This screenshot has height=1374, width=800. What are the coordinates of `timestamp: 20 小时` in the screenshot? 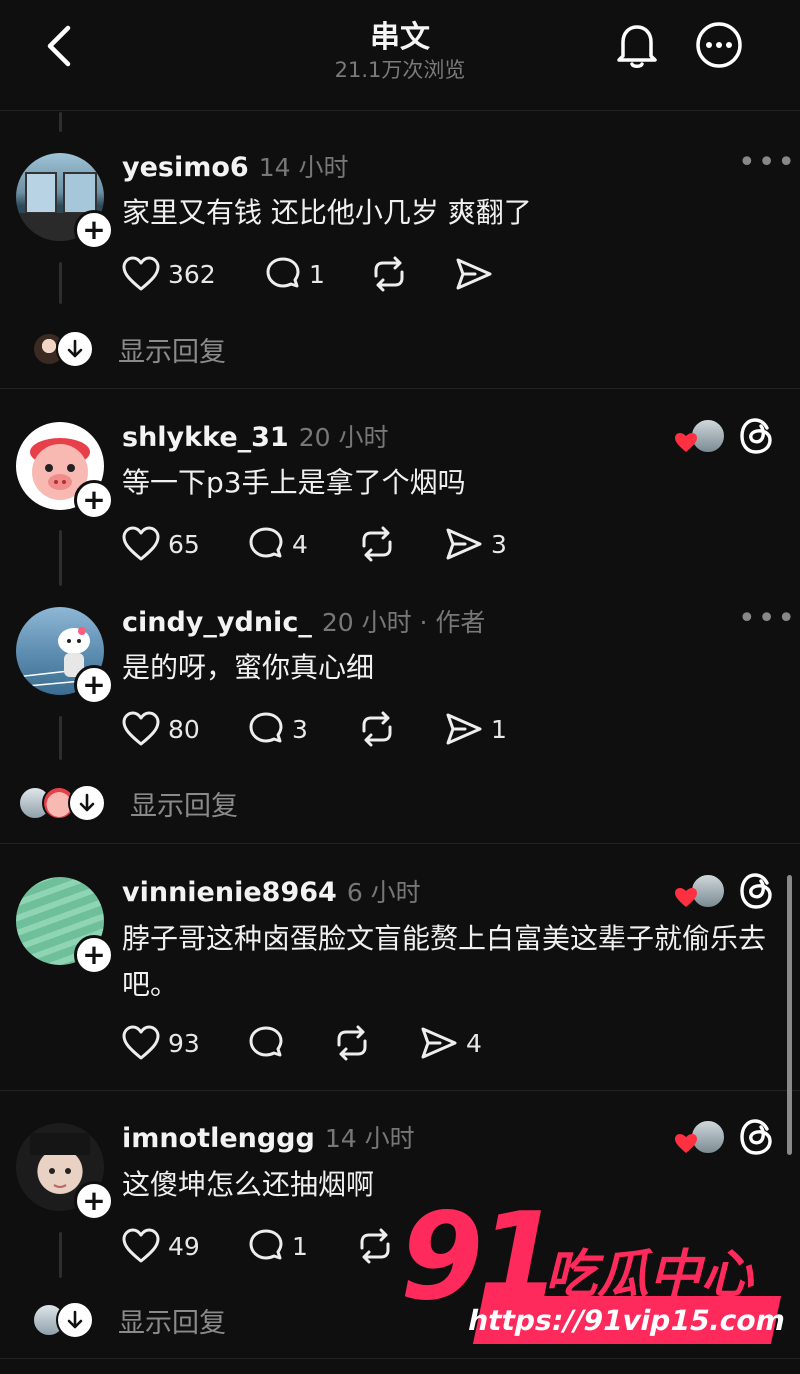 It's located at (343, 437).